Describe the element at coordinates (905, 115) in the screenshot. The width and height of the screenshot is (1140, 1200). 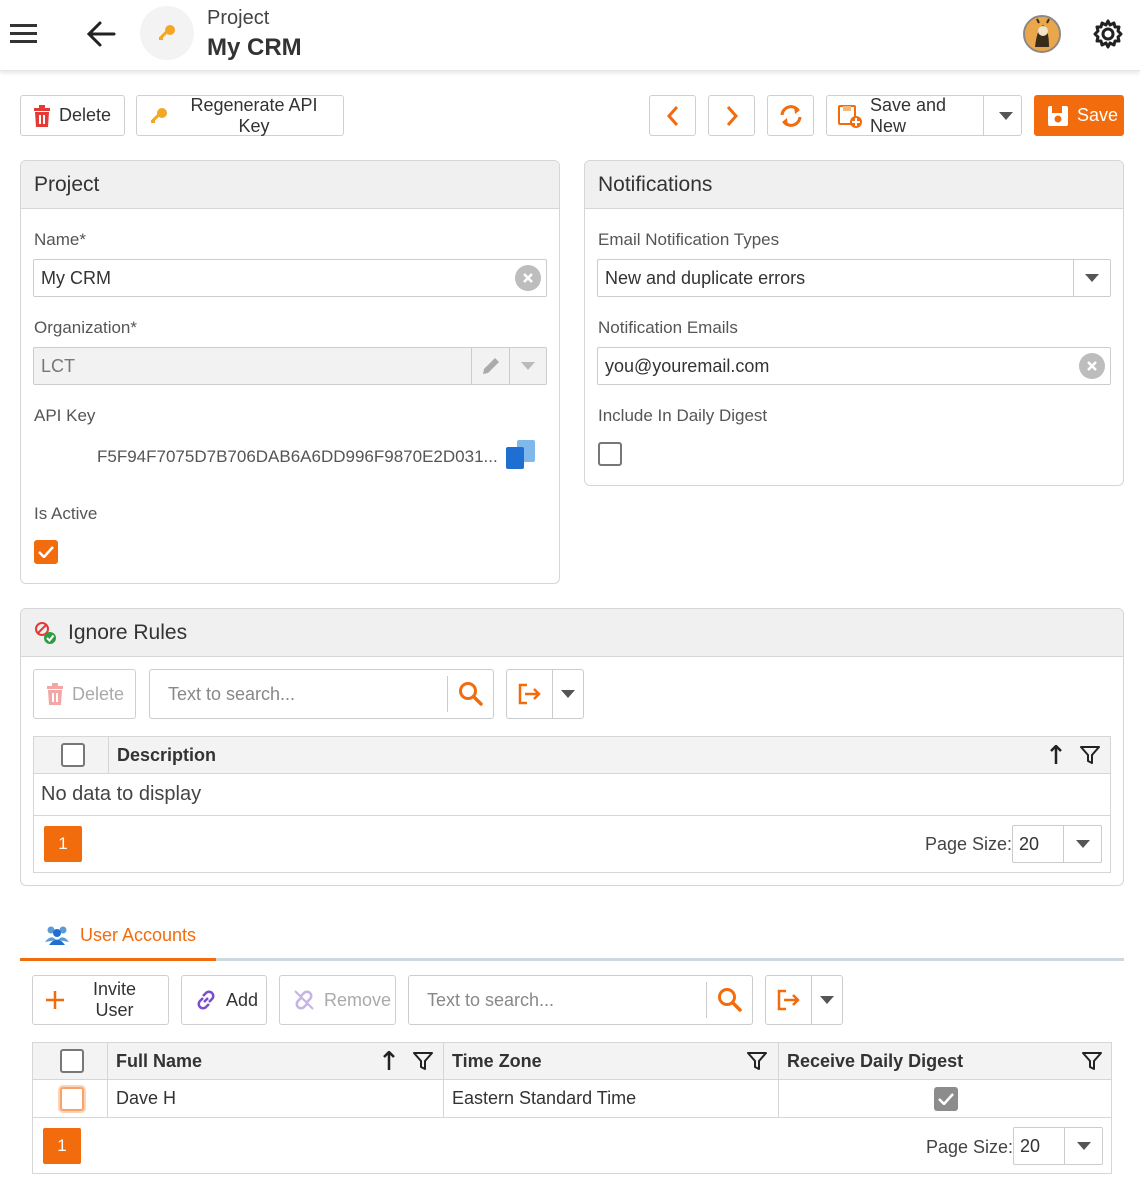
I see `save-and-new-button: Save and New` at that location.